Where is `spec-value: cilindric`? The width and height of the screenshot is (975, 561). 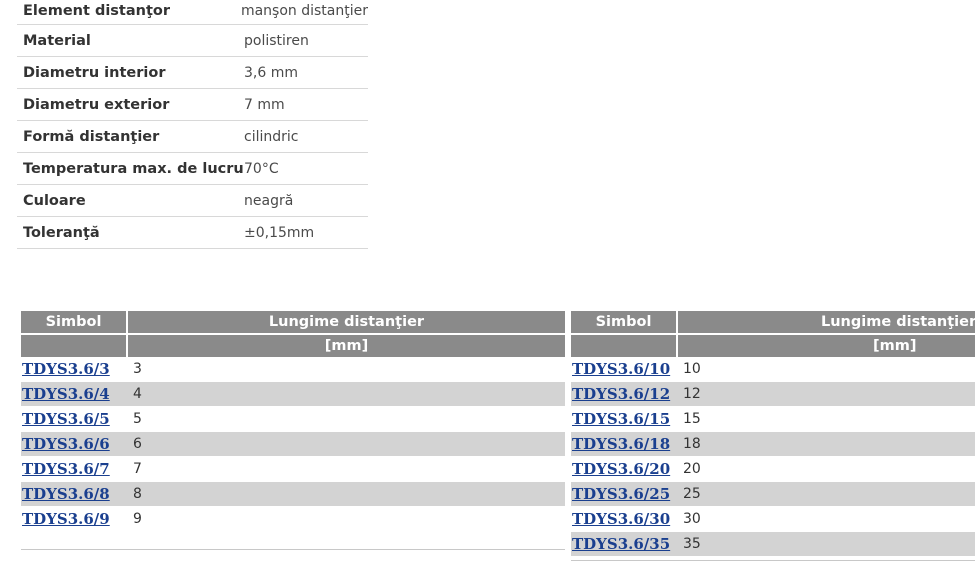
spec-value: cilindric is located at coordinates (271, 136).